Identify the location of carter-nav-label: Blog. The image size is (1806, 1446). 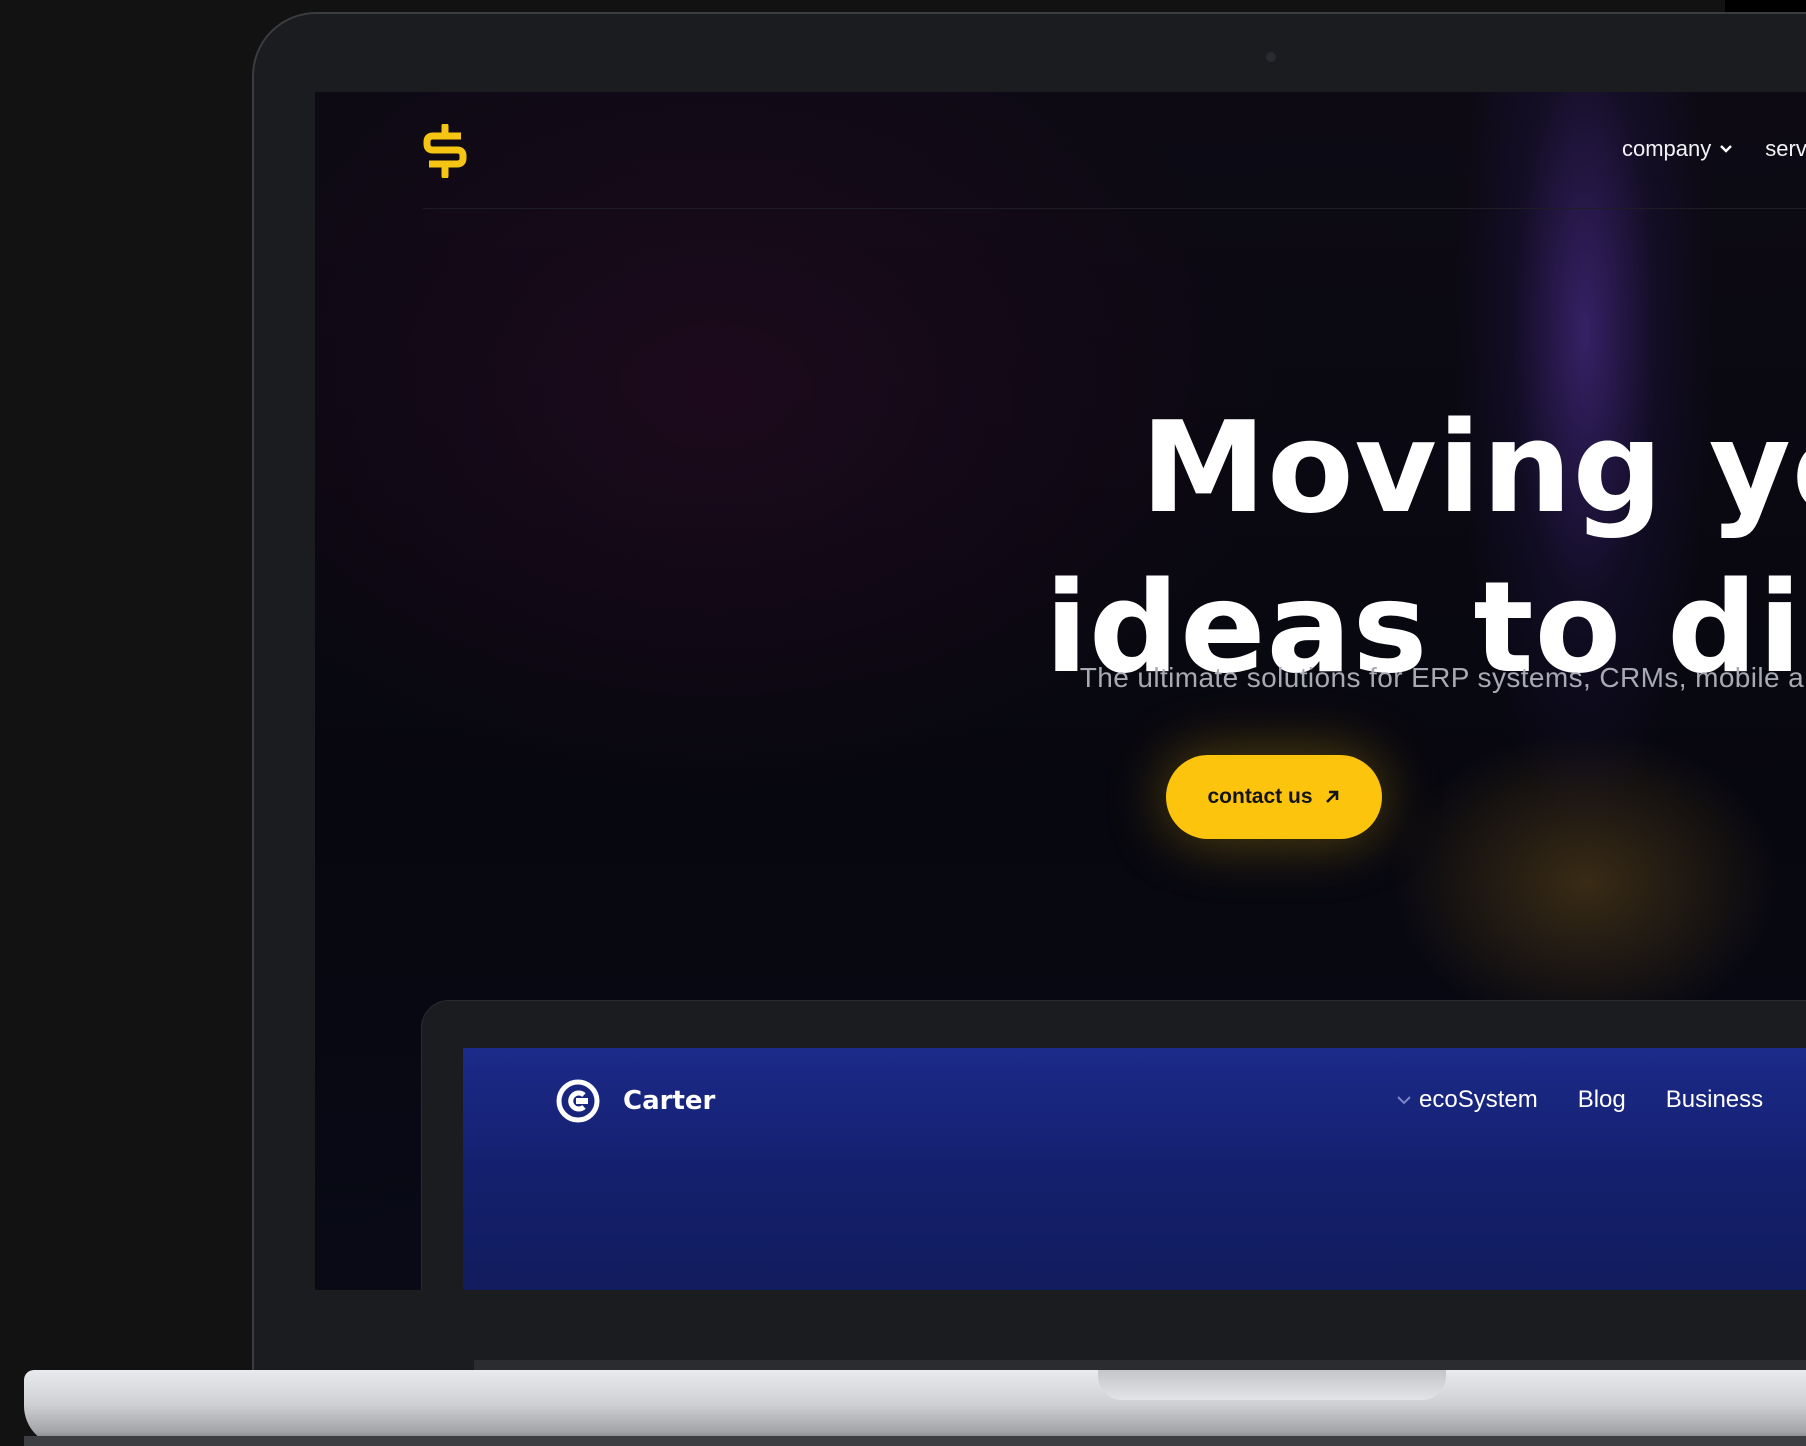
(1601, 1099).